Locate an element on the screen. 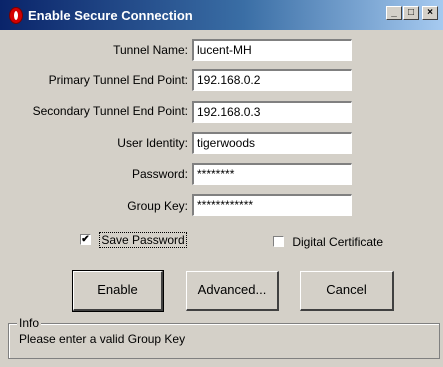  digital-certificate-option: Digital Certificate is located at coordinates (328, 241).